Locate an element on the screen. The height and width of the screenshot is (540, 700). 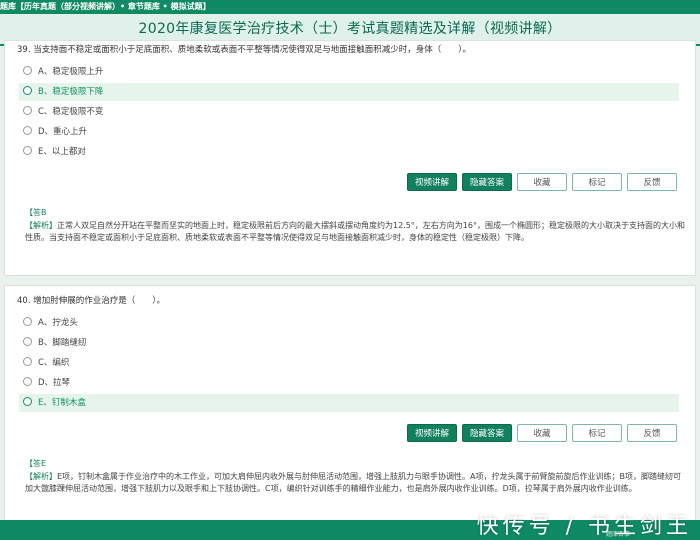
option-label: B、稳定极限下降 is located at coordinates (71, 92).